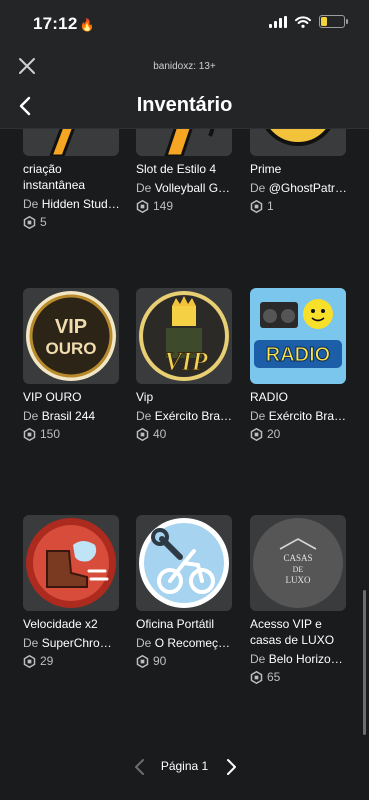 The image size is (369, 800). Describe the element at coordinates (71, 348) in the screenshot. I see `thumb-text: OURO` at that location.